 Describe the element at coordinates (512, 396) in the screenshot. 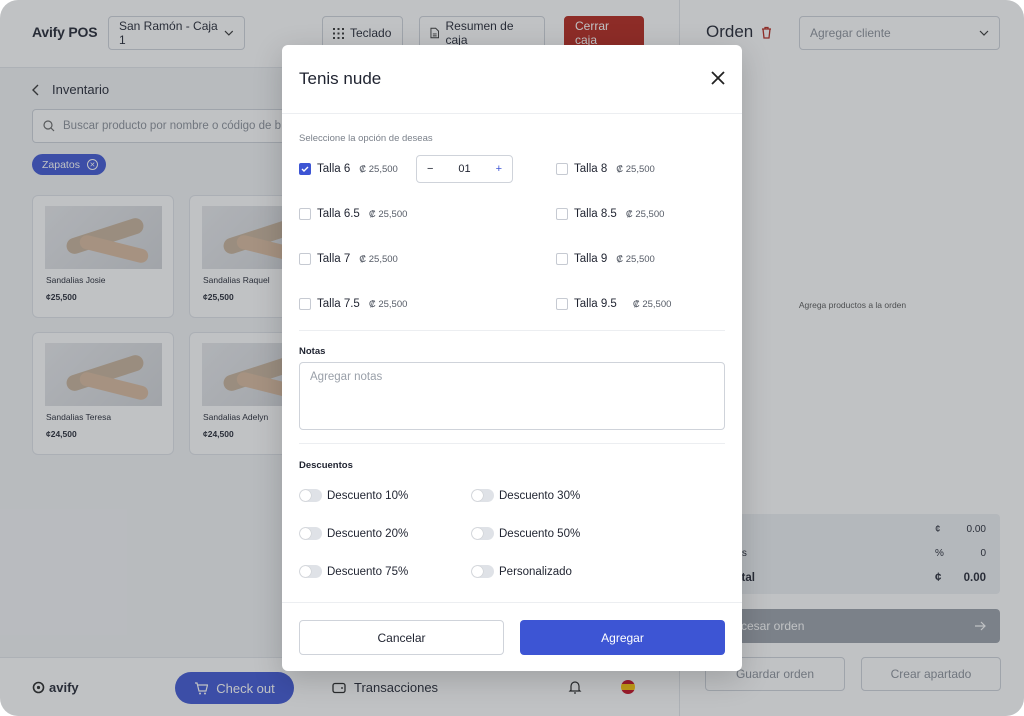

I see `notes-textarea: Agregar notas` at that location.